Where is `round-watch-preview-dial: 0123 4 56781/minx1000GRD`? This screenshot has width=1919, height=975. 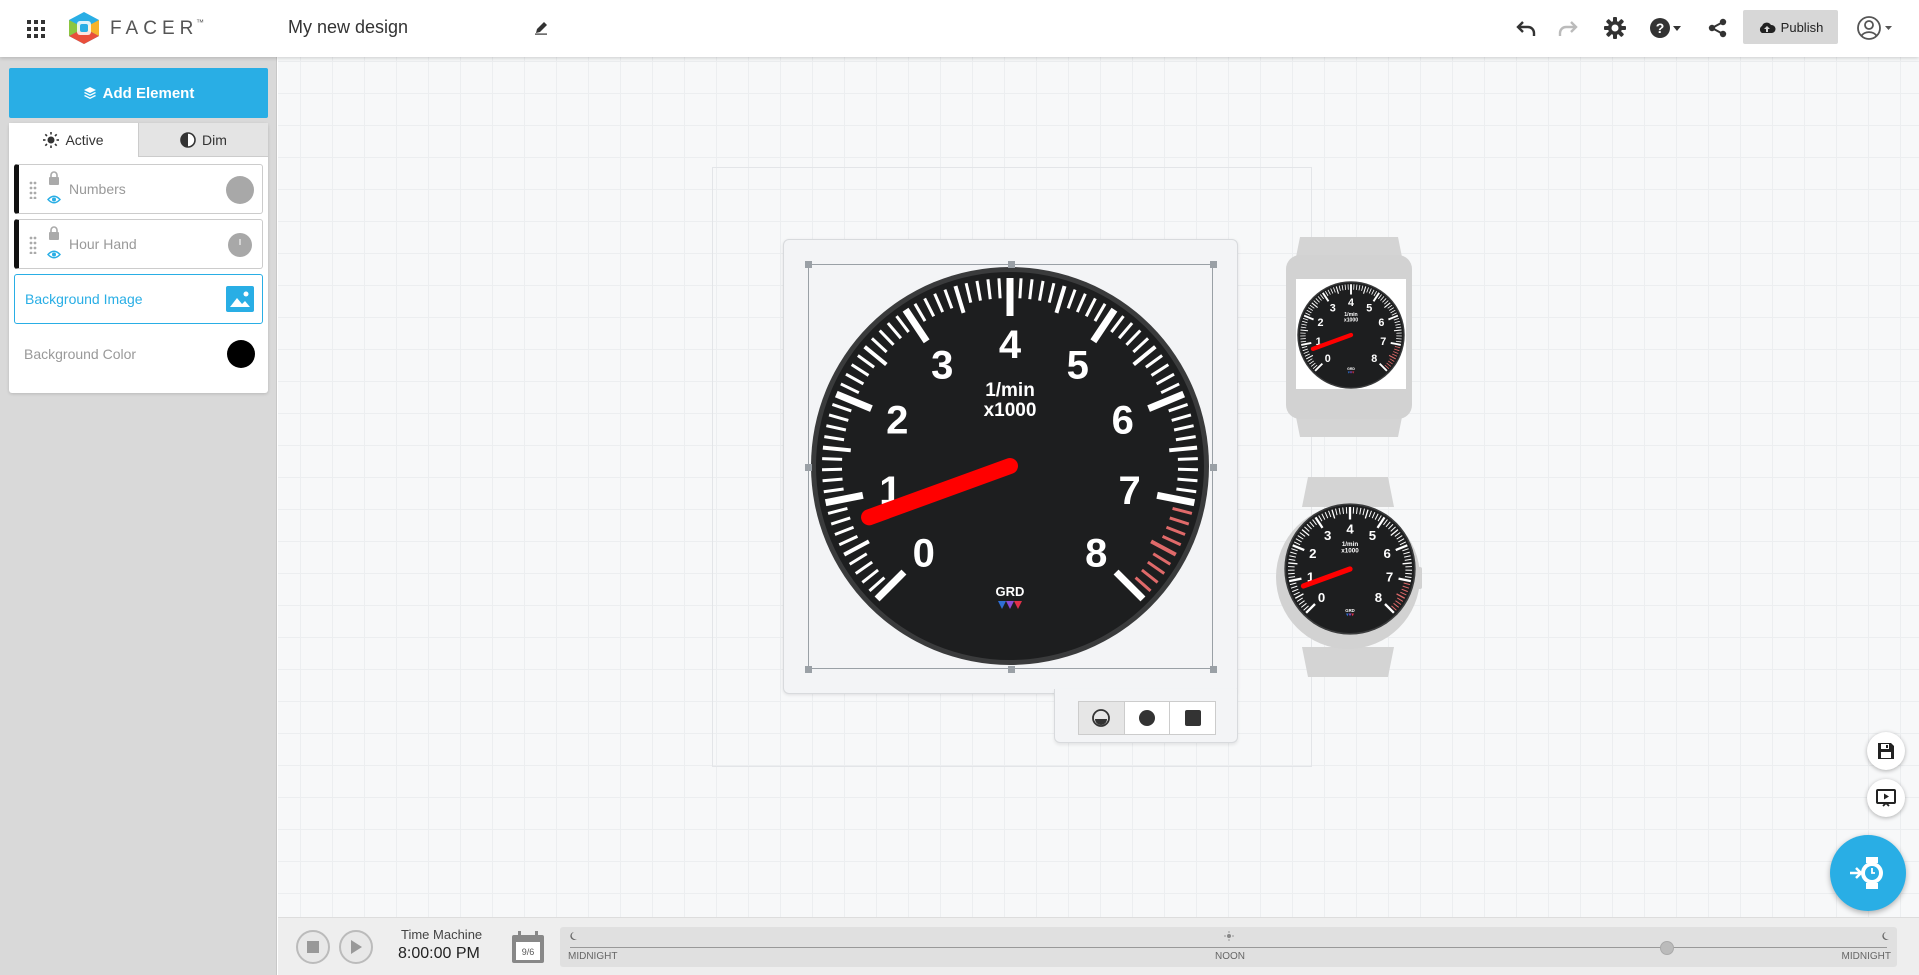 round-watch-preview-dial: 0123 4 56781/minx1000GRD is located at coordinates (1350, 569).